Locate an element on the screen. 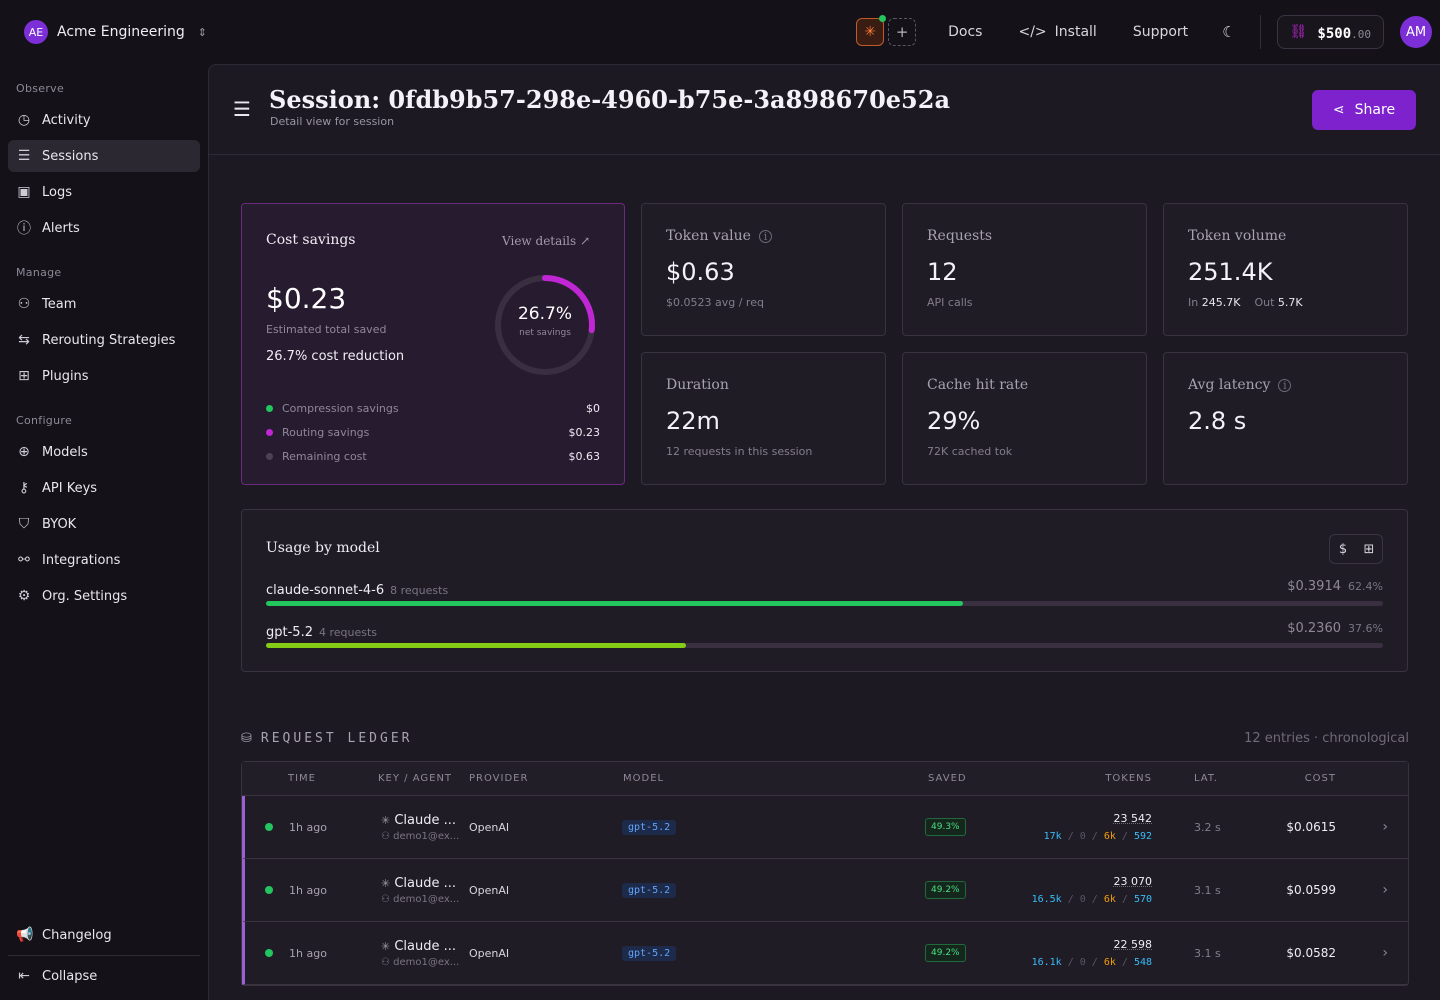 This screenshot has width=1440, height=1000. support-link: Support is located at coordinates (1160, 32).